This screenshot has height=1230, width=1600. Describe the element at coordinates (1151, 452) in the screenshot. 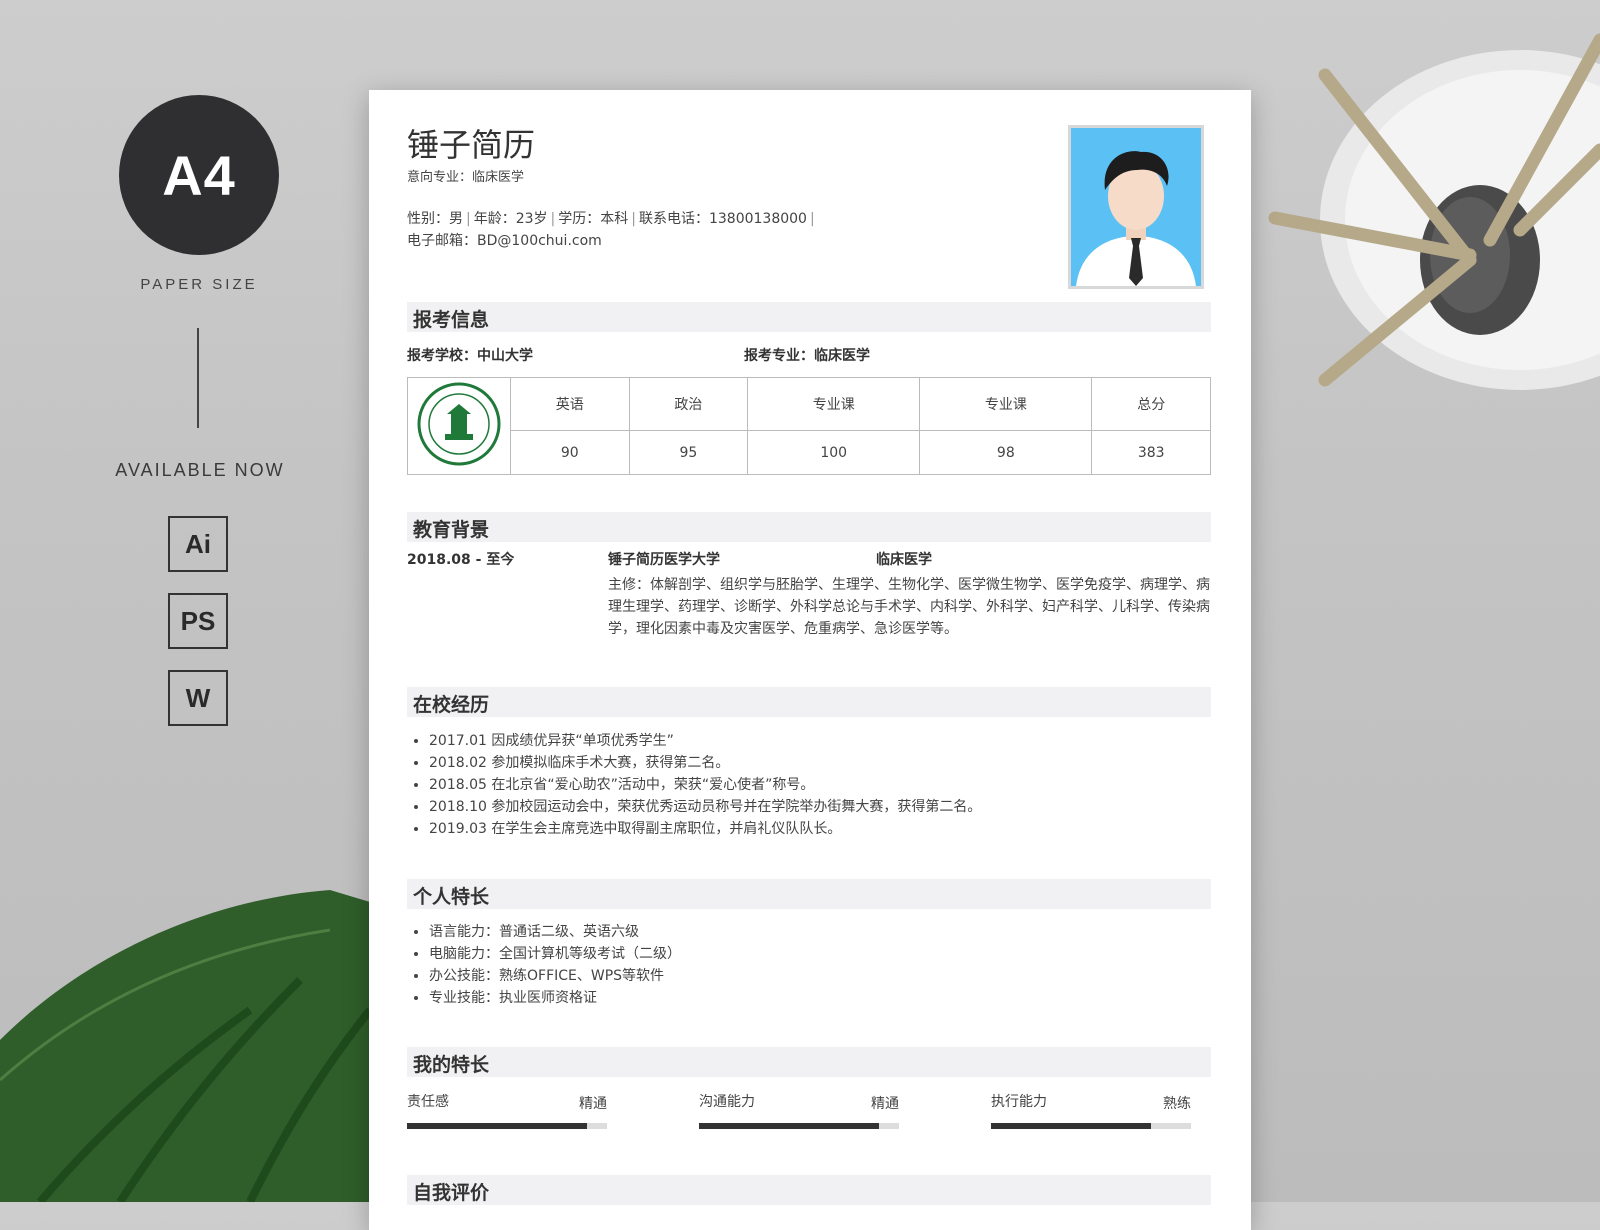

I see `score-value: 383` at that location.